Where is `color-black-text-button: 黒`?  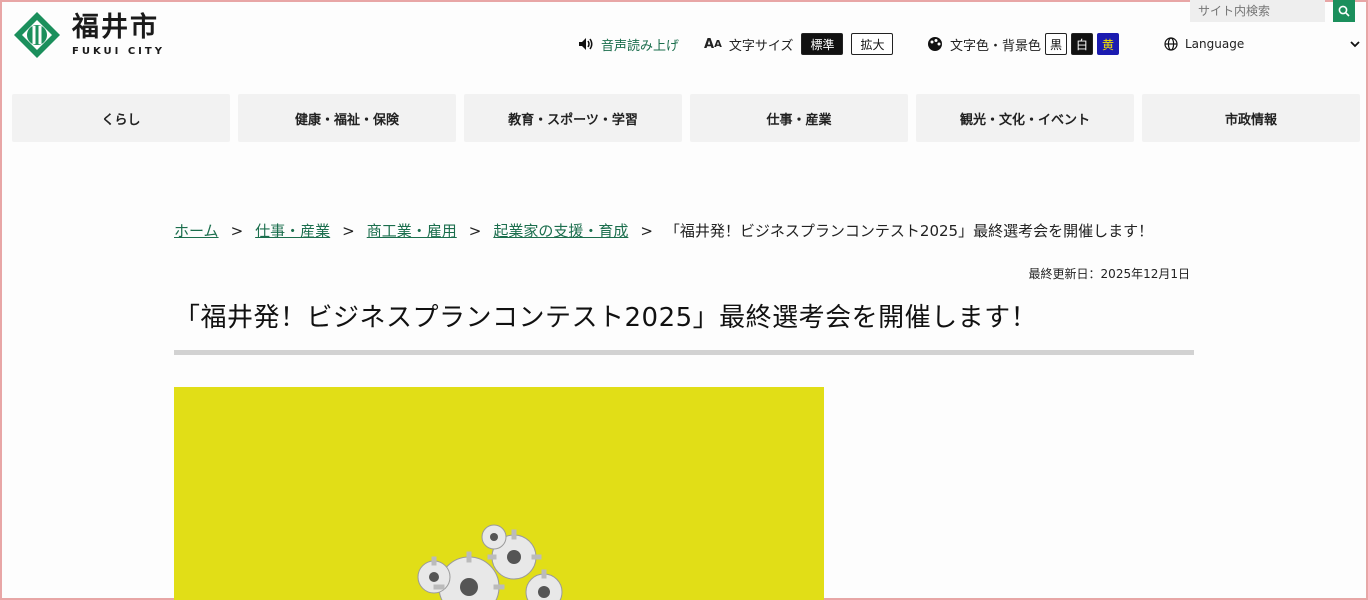 color-black-text-button: 黒 is located at coordinates (1056, 44).